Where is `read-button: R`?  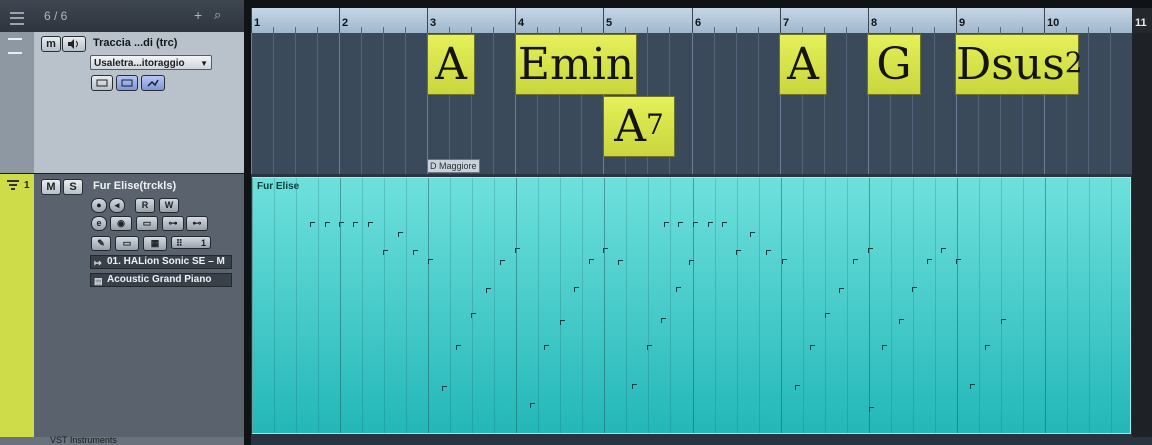
read-button: R is located at coordinates (145, 205).